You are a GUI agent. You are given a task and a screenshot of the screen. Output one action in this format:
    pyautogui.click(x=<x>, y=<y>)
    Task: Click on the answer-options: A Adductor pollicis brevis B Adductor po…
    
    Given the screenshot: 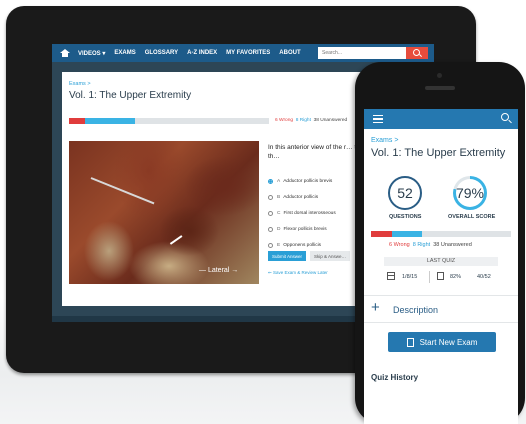 What is the action you would take?
    pyautogui.click(x=302, y=213)
    